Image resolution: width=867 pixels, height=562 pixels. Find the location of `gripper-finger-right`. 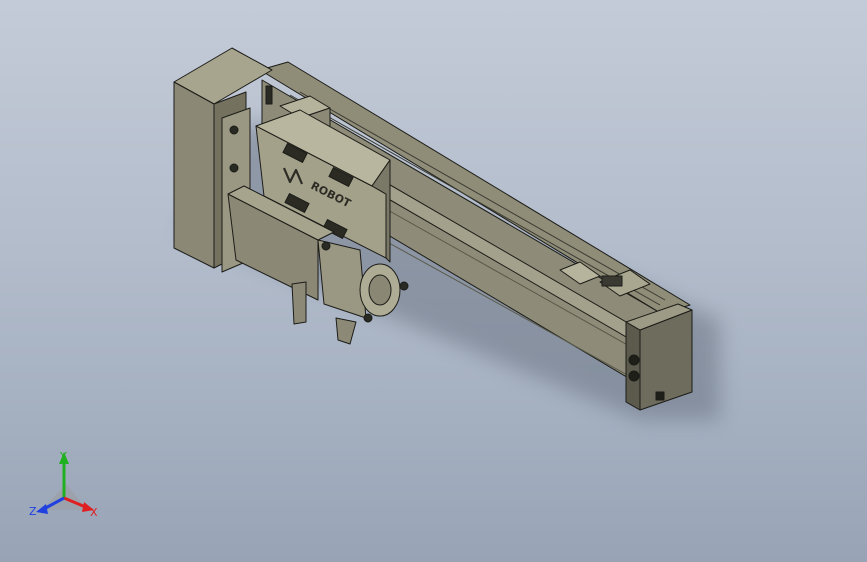

gripper-finger-right is located at coordinates (346, 331).